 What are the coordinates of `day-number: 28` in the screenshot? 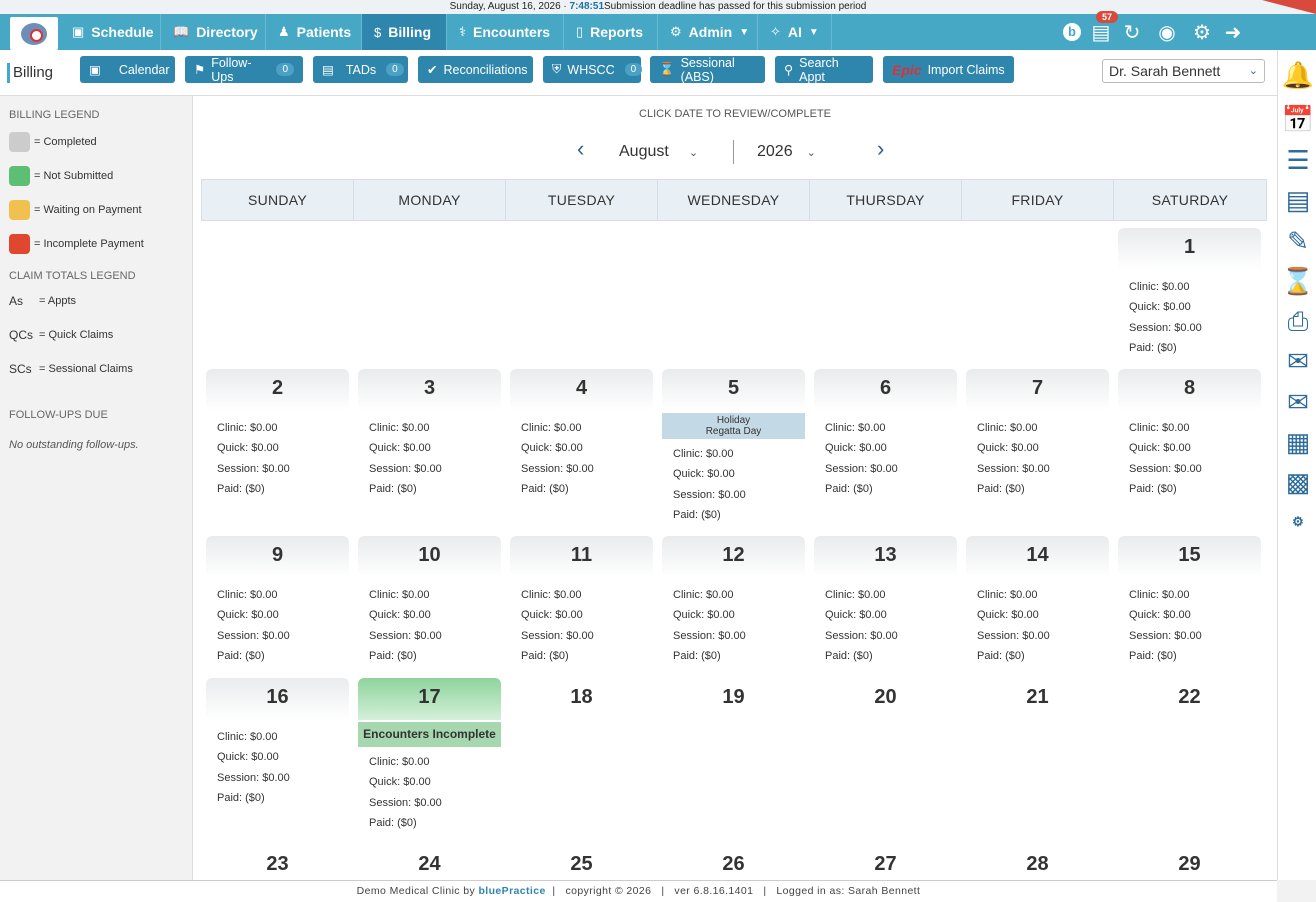 It's located at (1037, 864).